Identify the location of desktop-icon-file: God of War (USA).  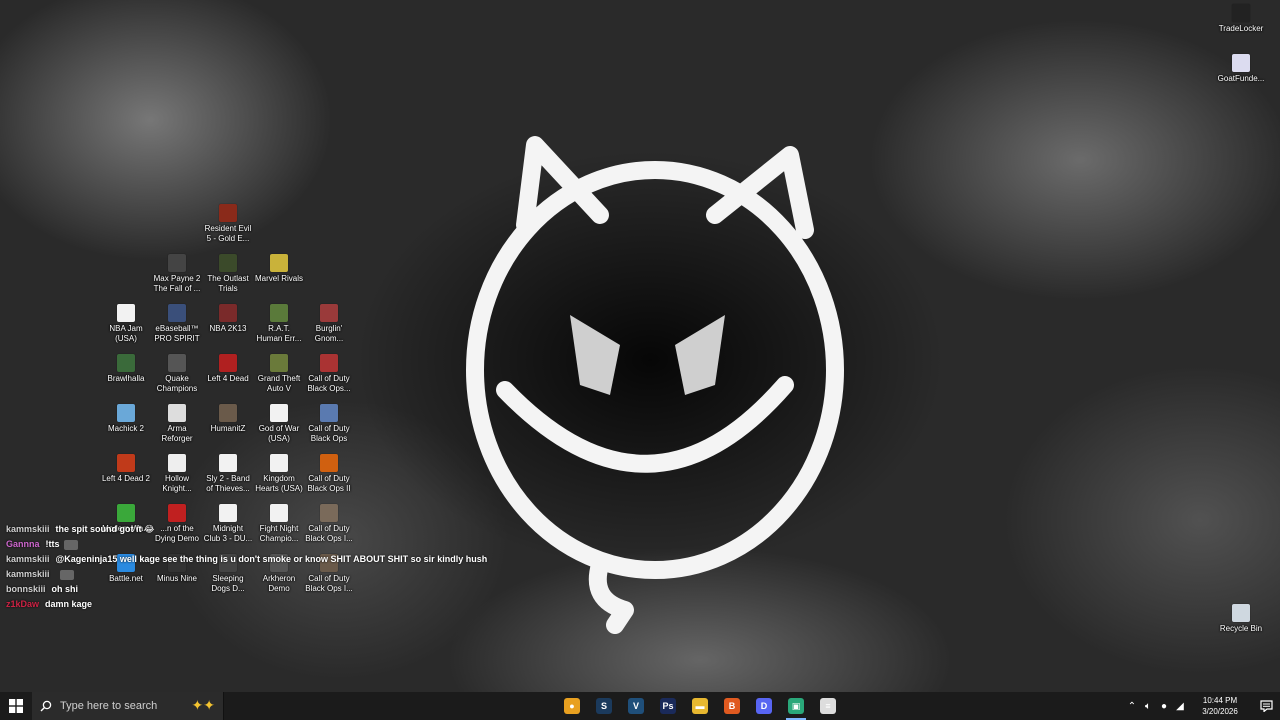
(279, 424).